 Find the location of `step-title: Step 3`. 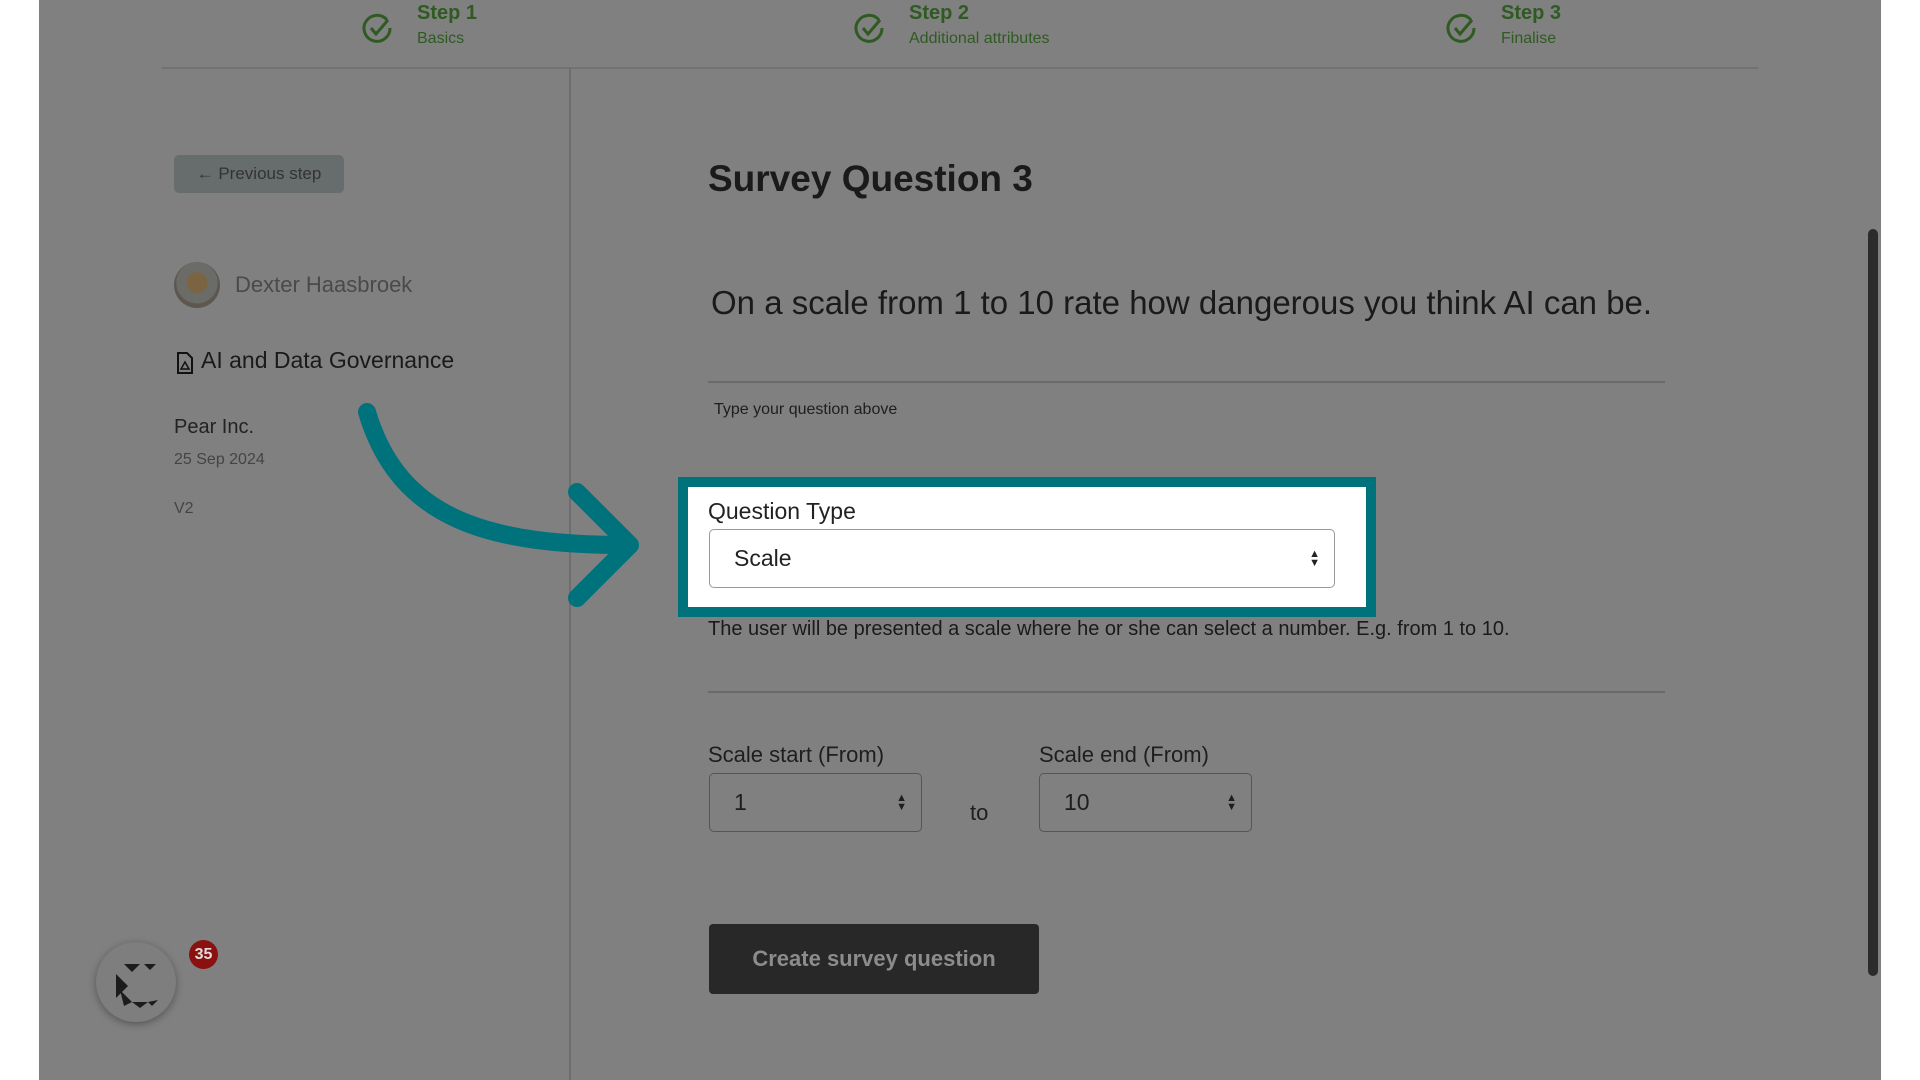

step-title: Step 3 is located at coordinates (1531, 13).